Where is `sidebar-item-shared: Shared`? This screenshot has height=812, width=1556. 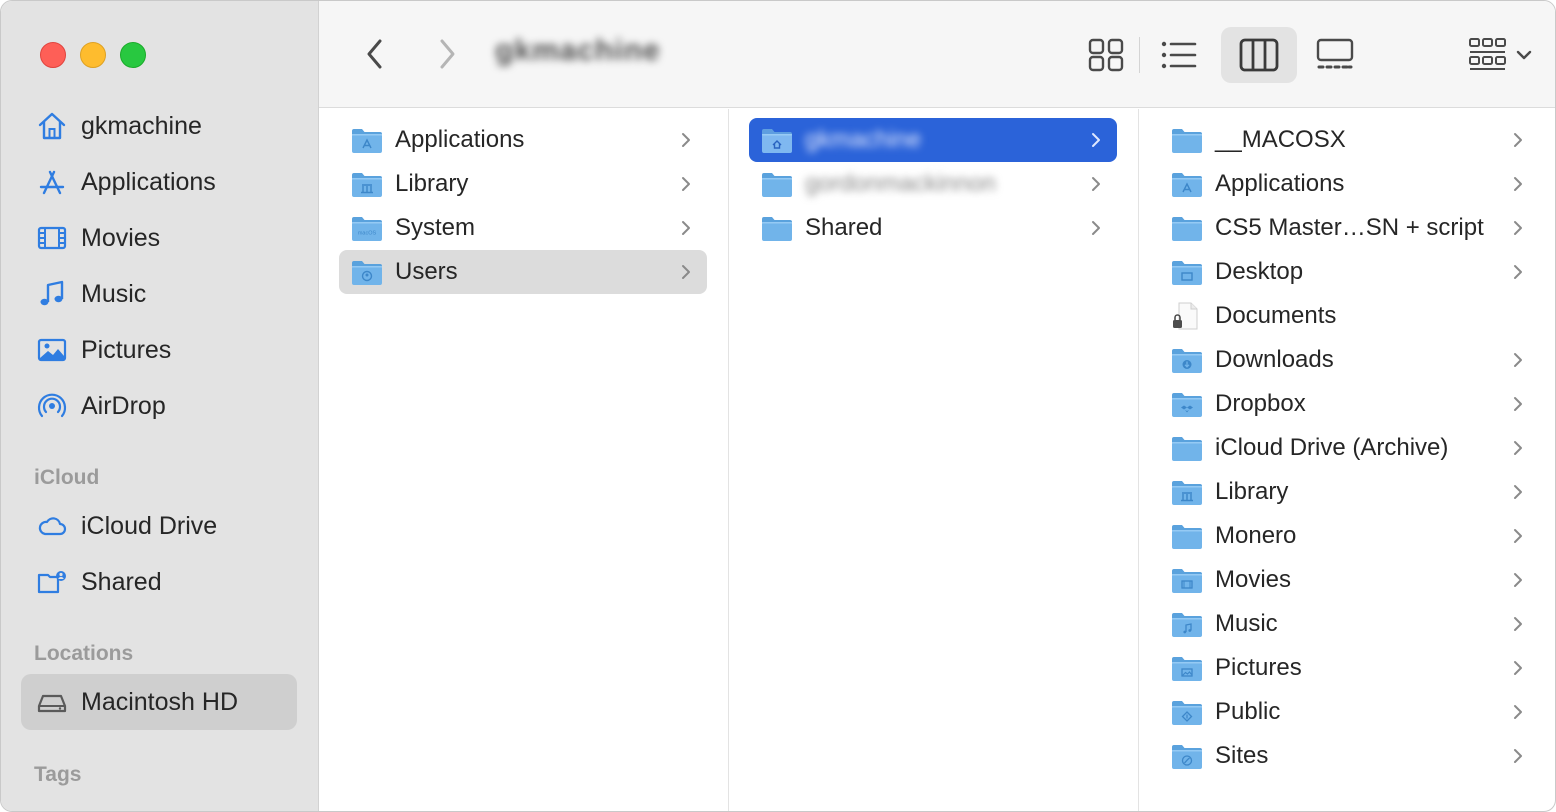
sidebar-item-shared: Shared is located at coordinates (159, 582).